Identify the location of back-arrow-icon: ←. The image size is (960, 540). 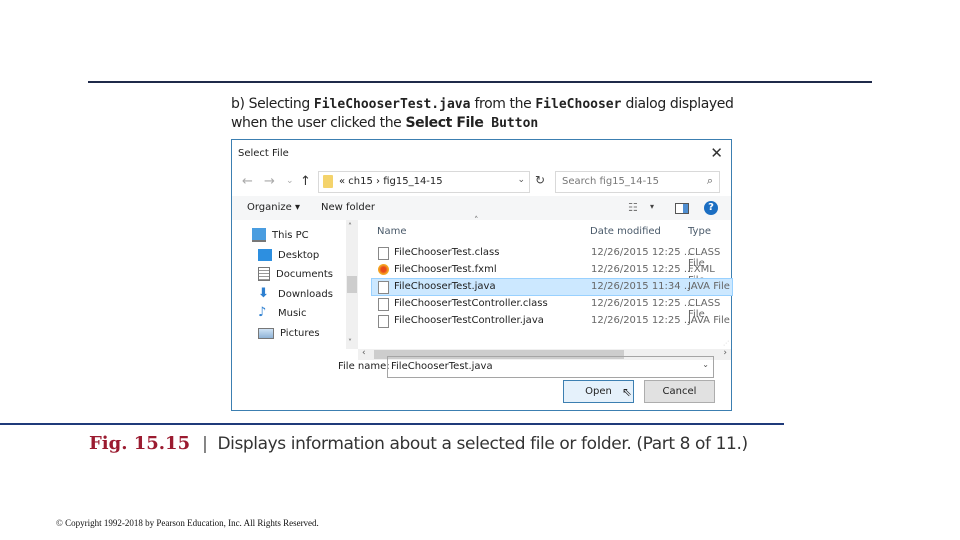
(247, 181).